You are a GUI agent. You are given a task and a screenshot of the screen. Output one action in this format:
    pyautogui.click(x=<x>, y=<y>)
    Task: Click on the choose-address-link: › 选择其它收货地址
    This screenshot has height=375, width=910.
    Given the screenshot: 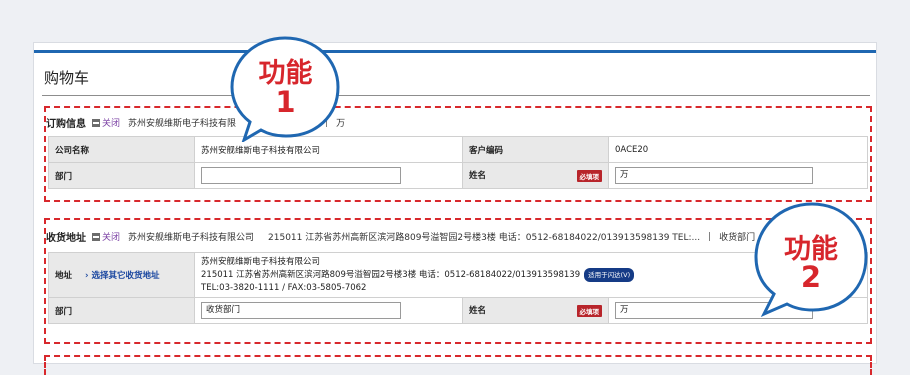 What is the action you would take?
    pyautogui.click(x=122, y=276)
    